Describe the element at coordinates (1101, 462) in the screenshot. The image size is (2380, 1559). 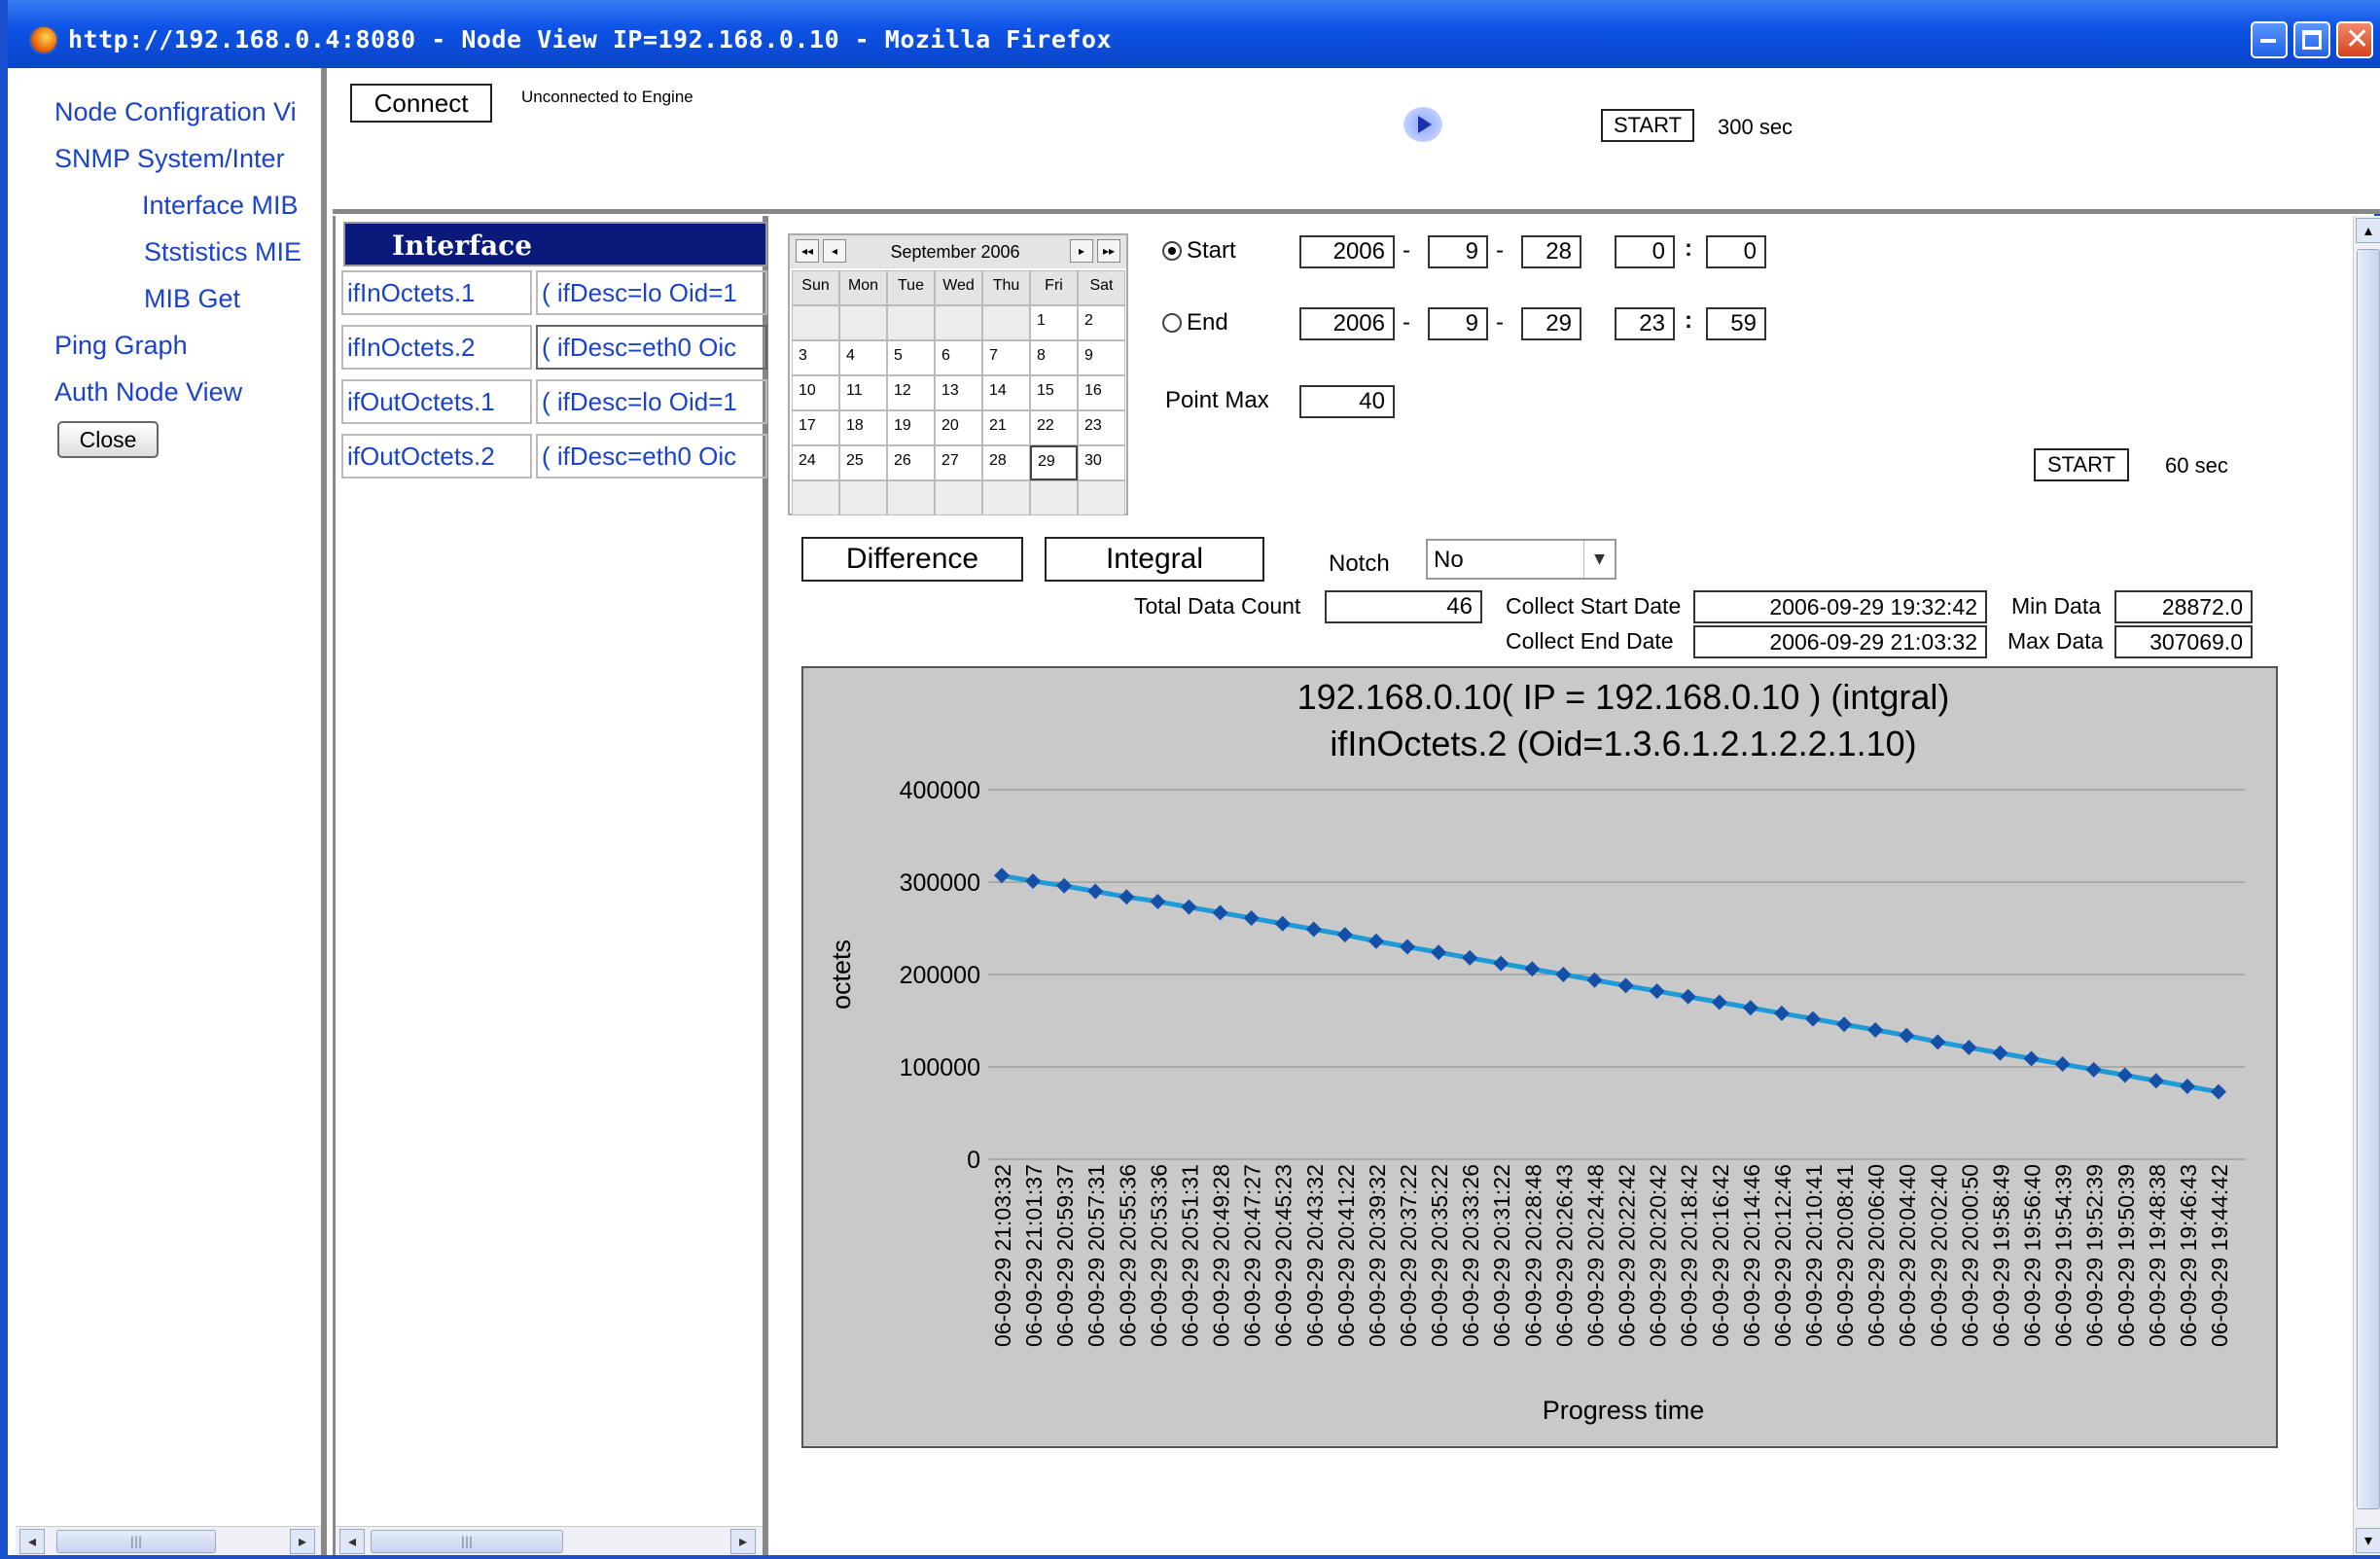
I see `calendar-day: 30` at that location.